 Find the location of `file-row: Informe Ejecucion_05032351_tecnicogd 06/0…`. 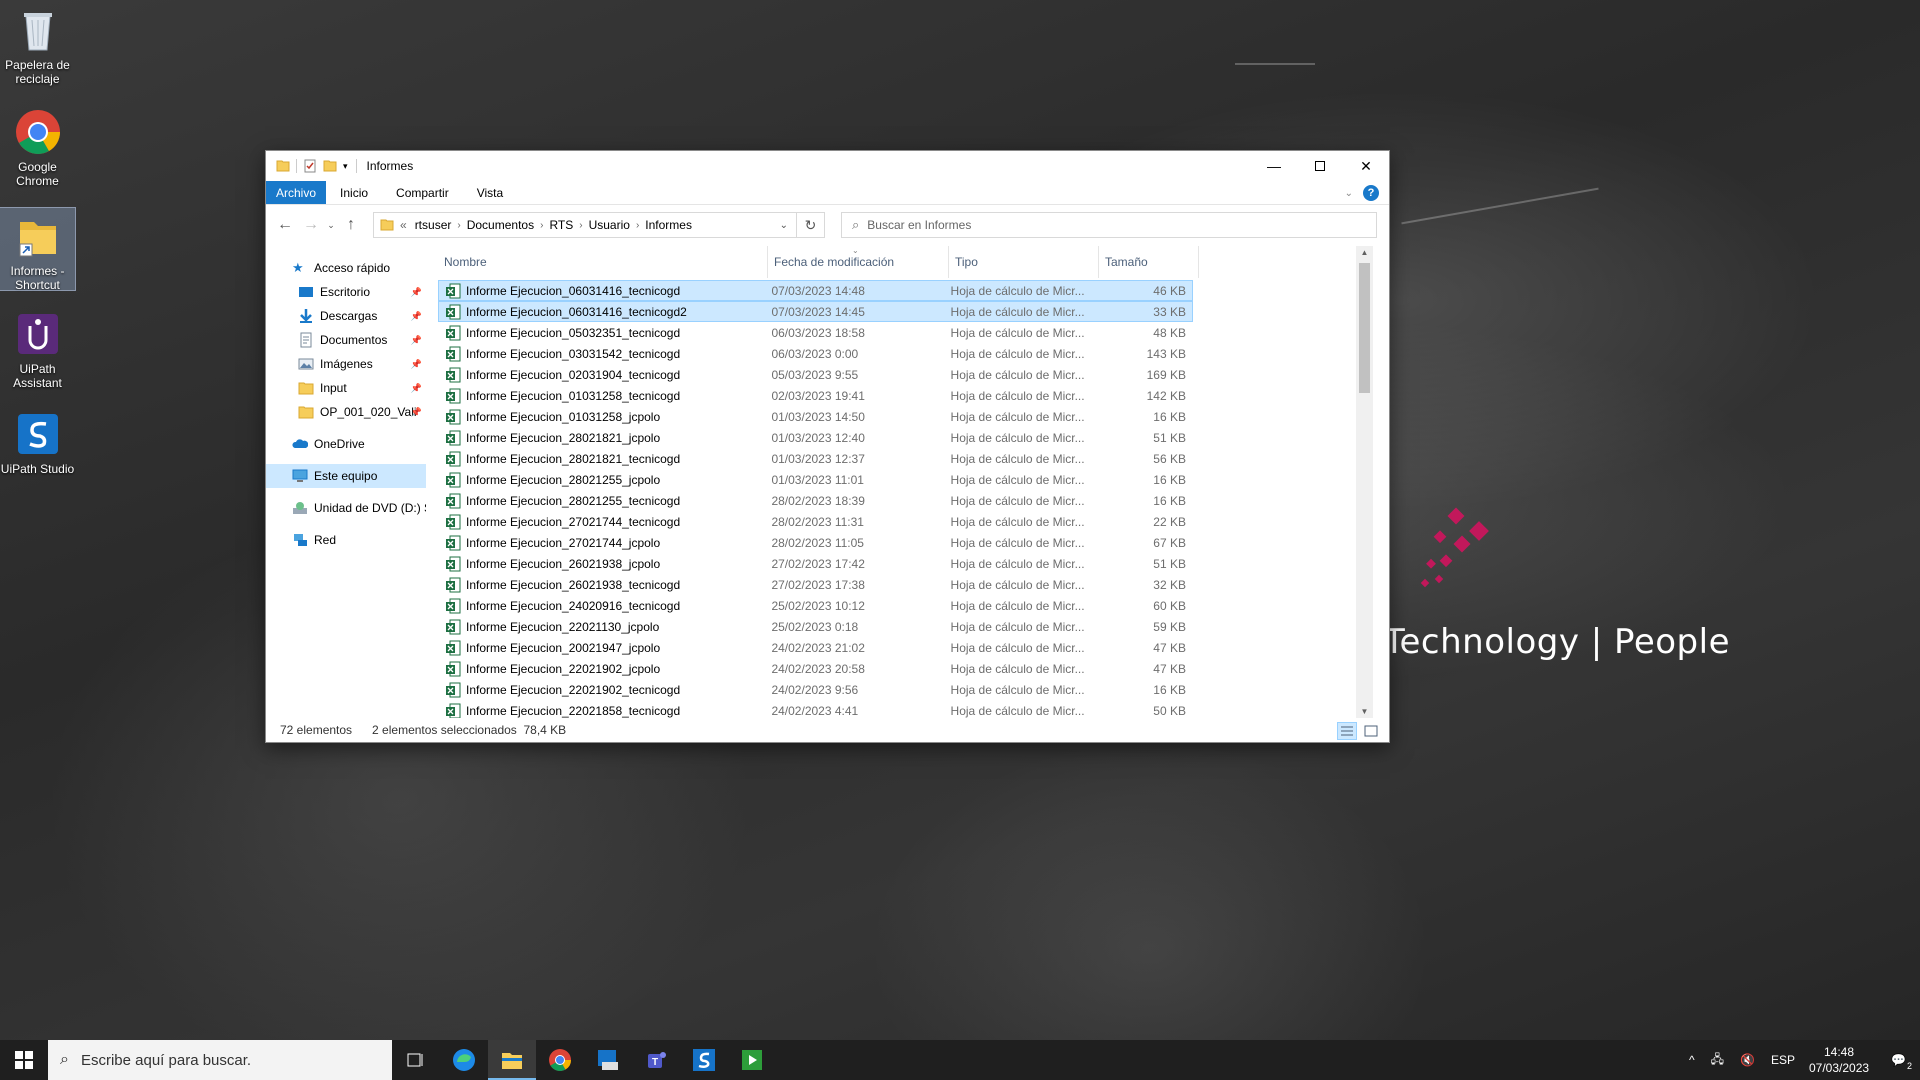

file-row: Informe Ejecucion_05032351_tecnicogd 06/0… is located at coordinates (815, 332).